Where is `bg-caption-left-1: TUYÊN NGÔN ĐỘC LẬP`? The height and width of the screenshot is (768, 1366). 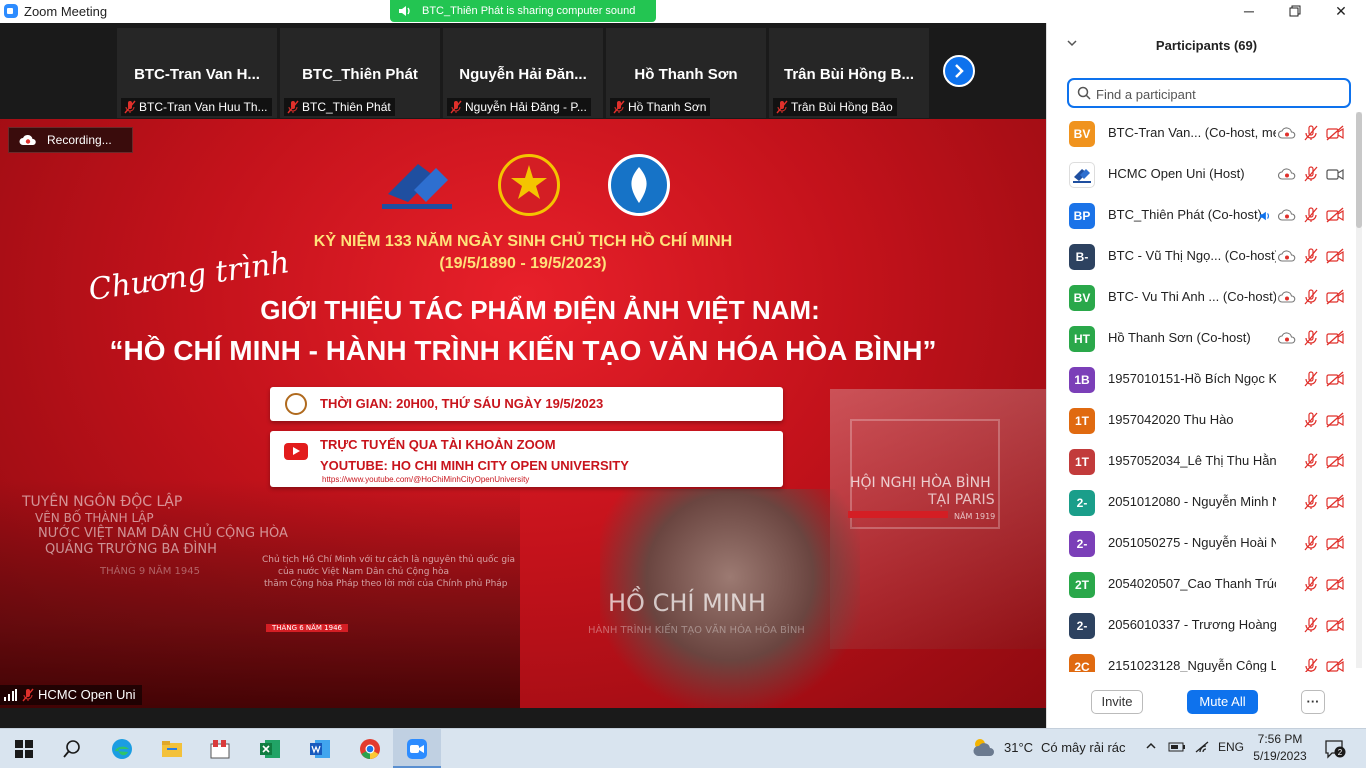 bg-caption-left-1: TUYÊN NGÔN ĐỘC LẬP is located at coordinates (102, 502).